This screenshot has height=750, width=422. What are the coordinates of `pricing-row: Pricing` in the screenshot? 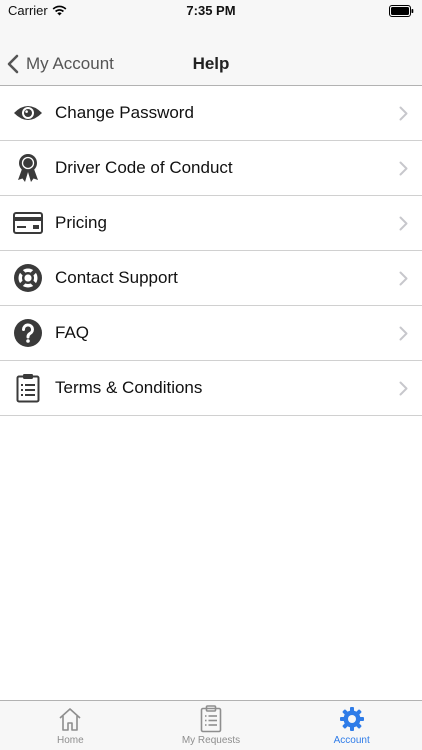 It's located at (211, 223).